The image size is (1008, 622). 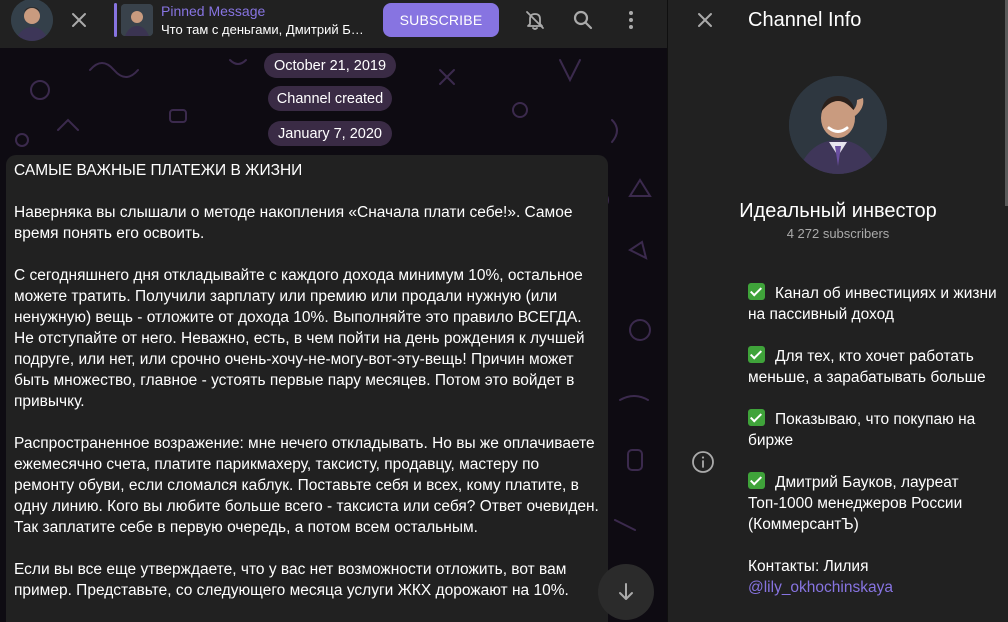 I want to click on pinned-message-thumbnail, so click(x=137, y=20).